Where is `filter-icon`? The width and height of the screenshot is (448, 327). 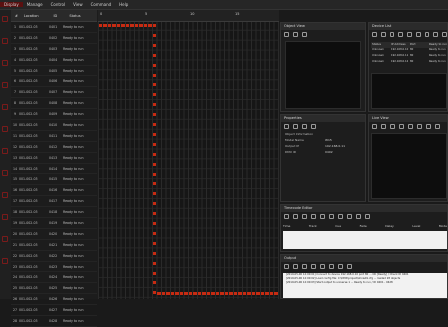
filter-icon is located at coordinates (313, 266).